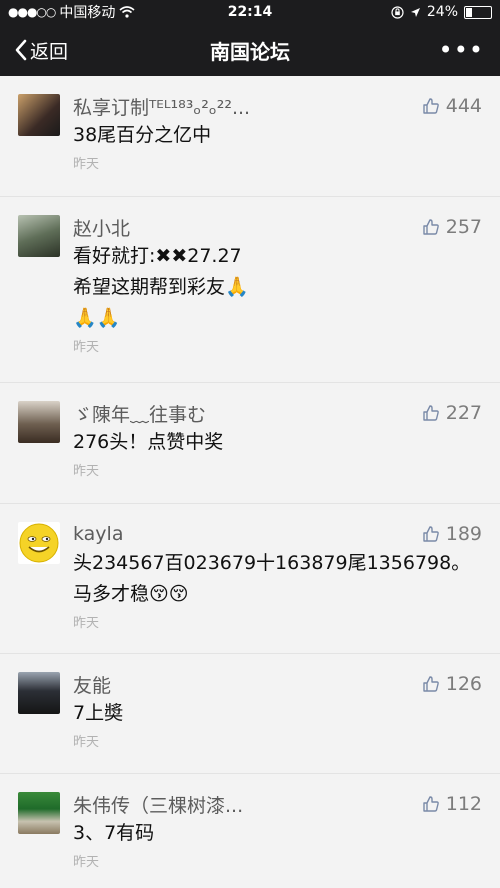 This screenshot has width=500, height=888. I want to click on comment-head: 赵小北 257, so click(277, 227).